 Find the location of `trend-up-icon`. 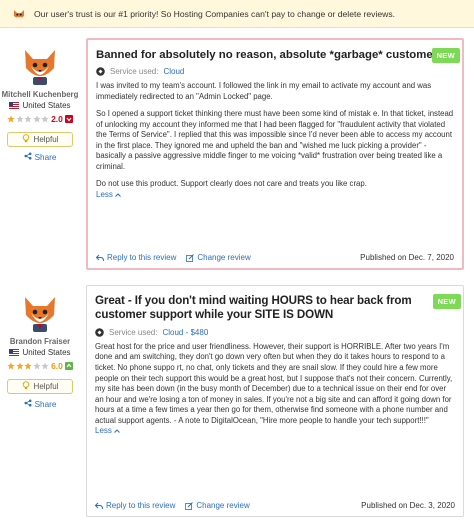

trend-up-icon is located at coordinates (68, 366).